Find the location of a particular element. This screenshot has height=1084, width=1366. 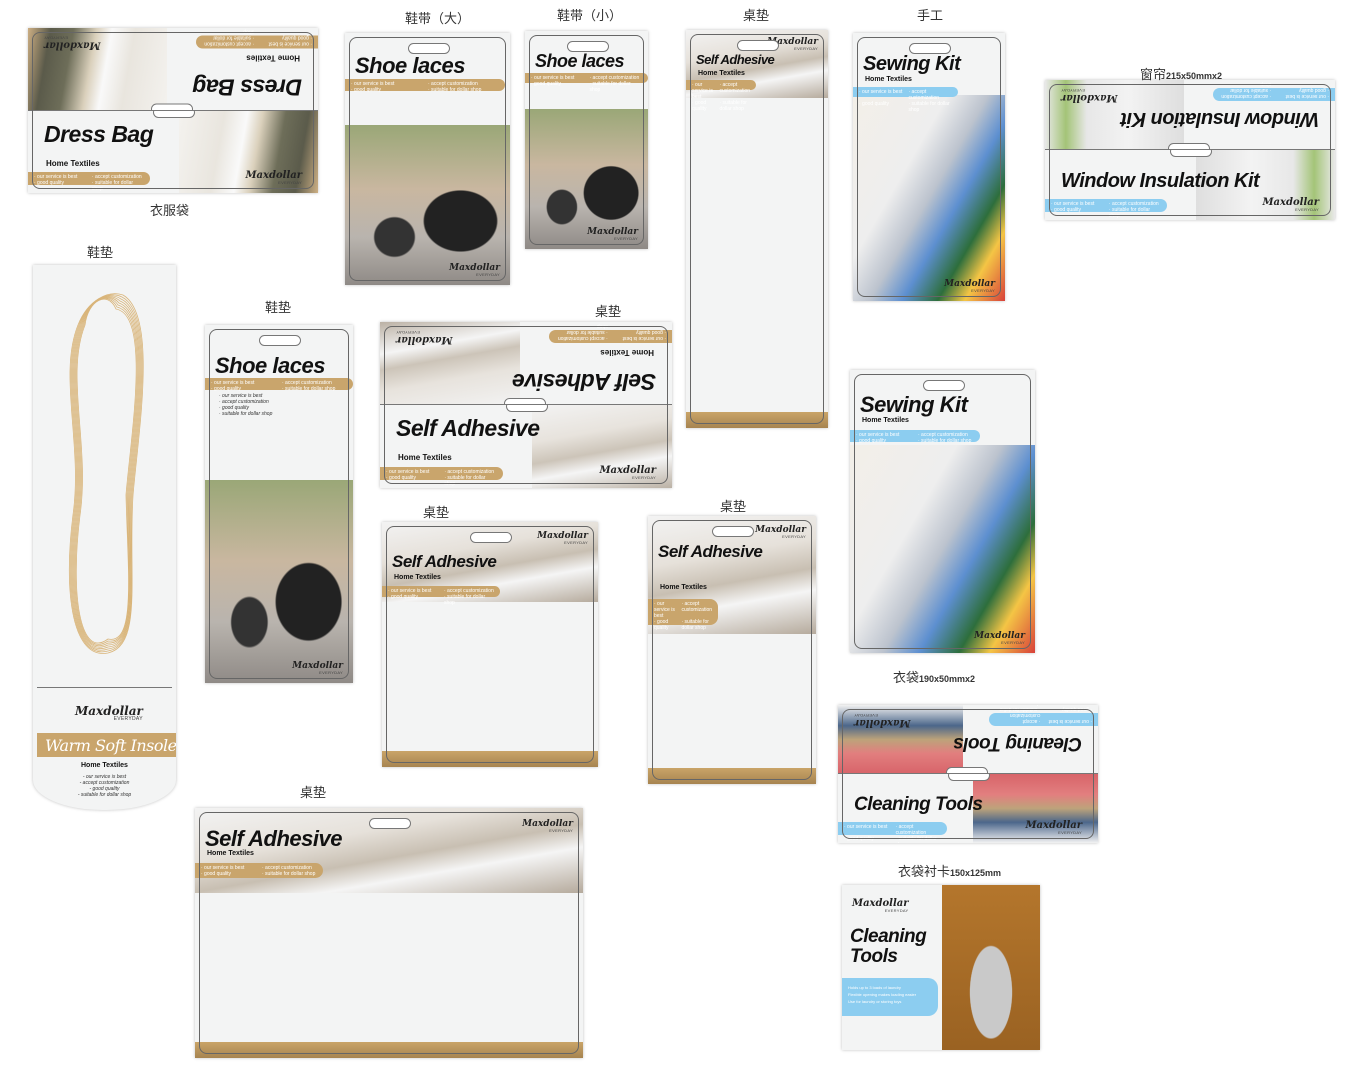

divider is located at coordinates (104, 687).